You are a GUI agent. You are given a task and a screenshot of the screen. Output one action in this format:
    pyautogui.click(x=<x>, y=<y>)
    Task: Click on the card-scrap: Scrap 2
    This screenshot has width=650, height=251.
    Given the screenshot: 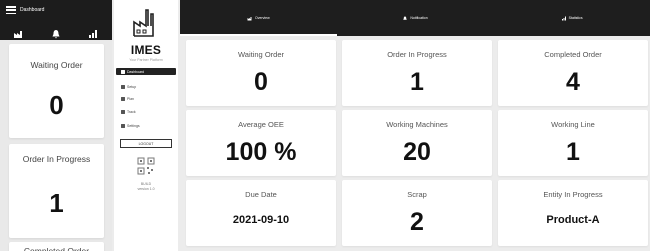 What is the action you would take?
    pyautogui.click(x=417, y=213)
    